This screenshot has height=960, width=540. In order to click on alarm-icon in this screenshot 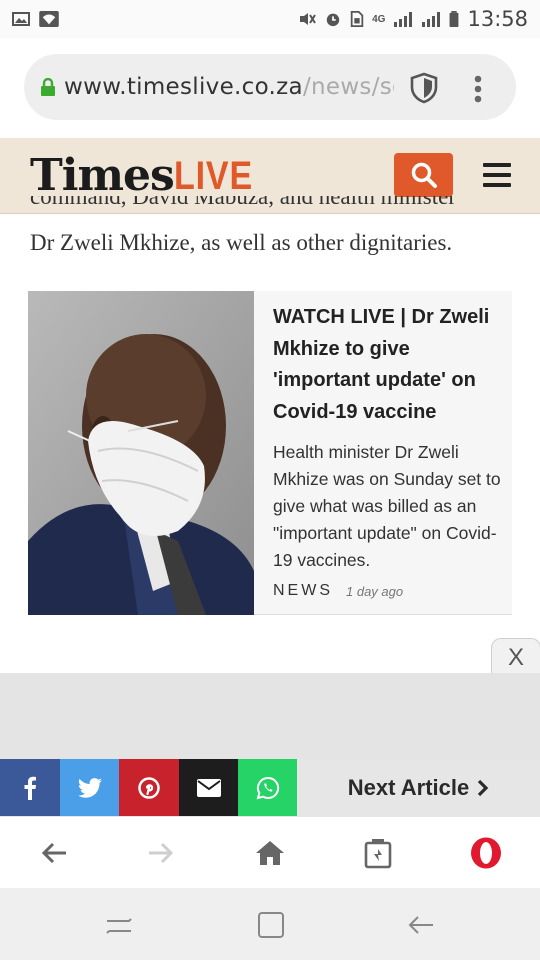, I will do `click(333, 20)`.